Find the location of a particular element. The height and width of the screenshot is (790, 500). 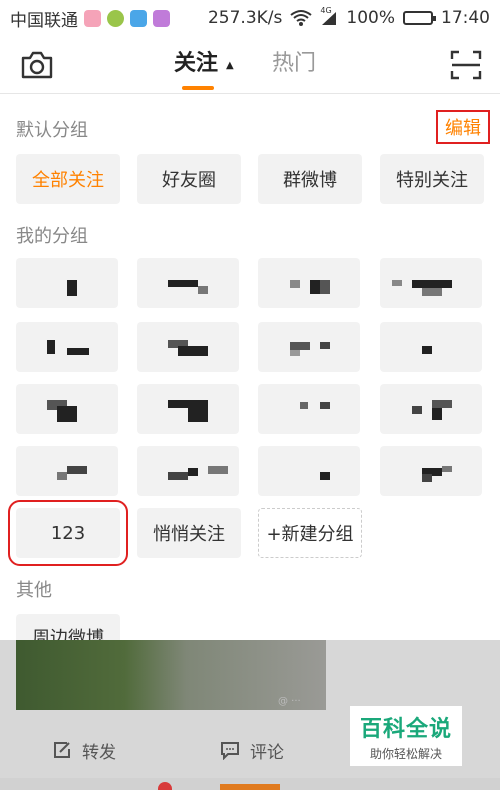

group-chip-special: 特别关注 is located at coordinates (432, 179).